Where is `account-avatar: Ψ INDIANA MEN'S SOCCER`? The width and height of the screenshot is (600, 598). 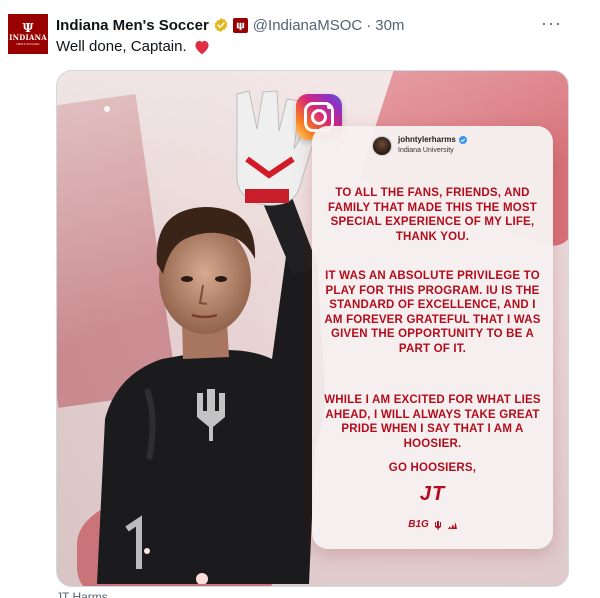 account-avatar: Ψ INDIANA MEN'S SOCCER is located at coordinates (28, 34).